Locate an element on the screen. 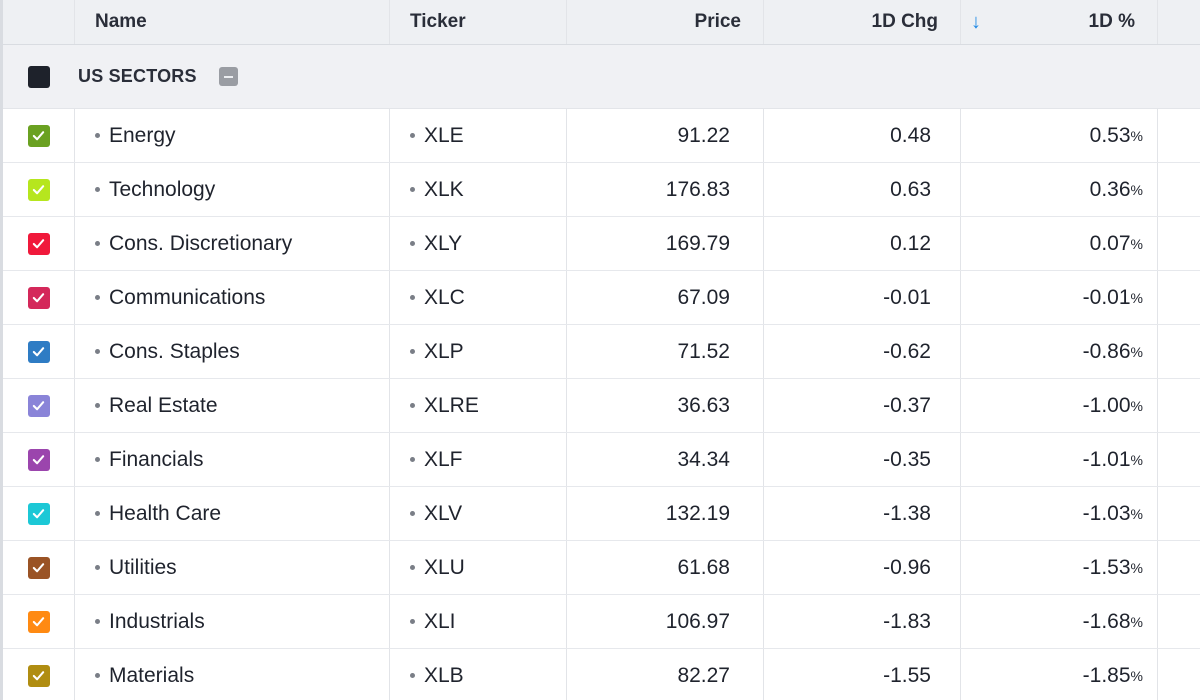 This screenshot has height=700, width=1200. price-value: 169.79 is located at coordinates (665, 243).